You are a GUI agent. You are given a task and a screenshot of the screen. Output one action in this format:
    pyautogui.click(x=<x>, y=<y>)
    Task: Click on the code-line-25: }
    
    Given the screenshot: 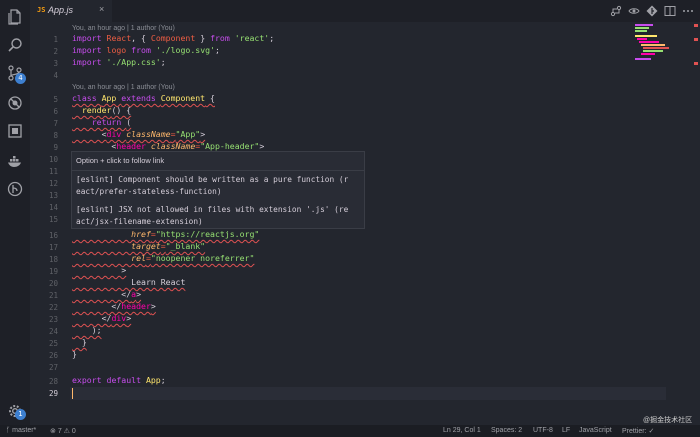 What is the action you would take?
    pyautogui.click(x=79, y=342)
    